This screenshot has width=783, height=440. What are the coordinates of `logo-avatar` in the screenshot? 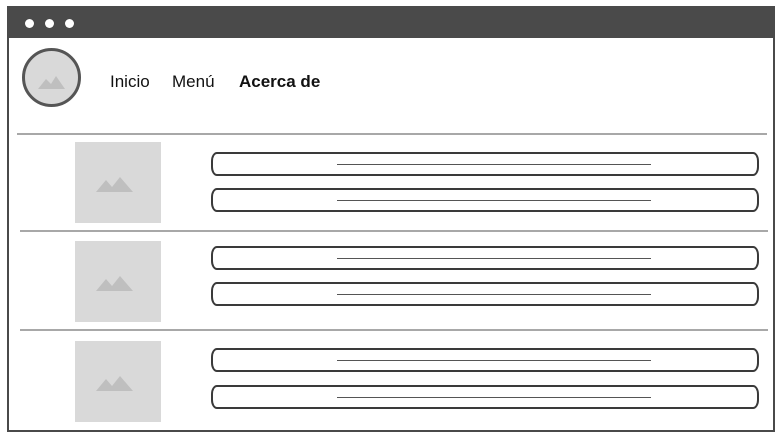 It's located at (51, 77).